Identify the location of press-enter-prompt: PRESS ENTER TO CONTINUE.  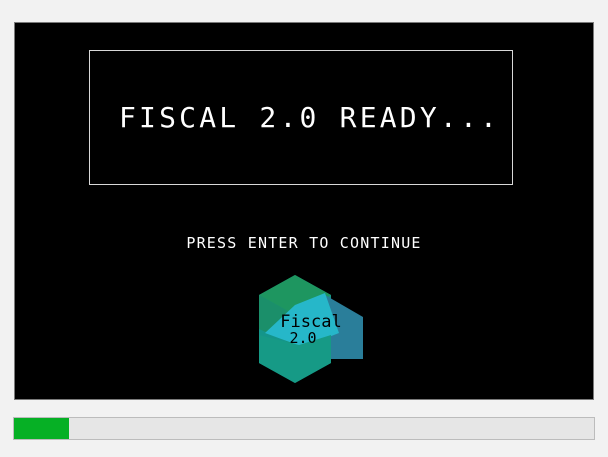
(304, 243).